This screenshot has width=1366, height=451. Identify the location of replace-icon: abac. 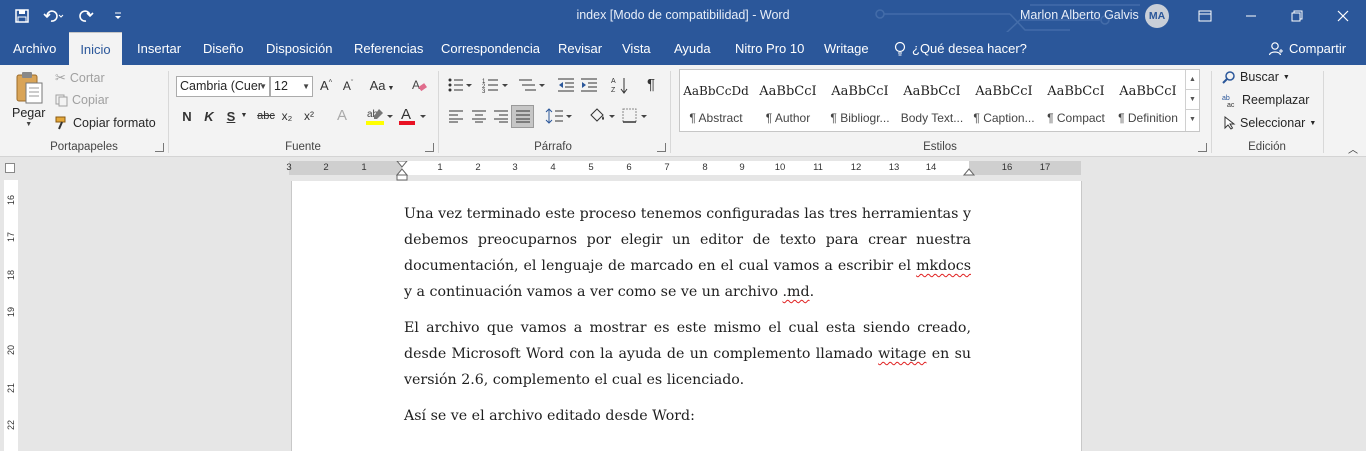
(1228, 101).